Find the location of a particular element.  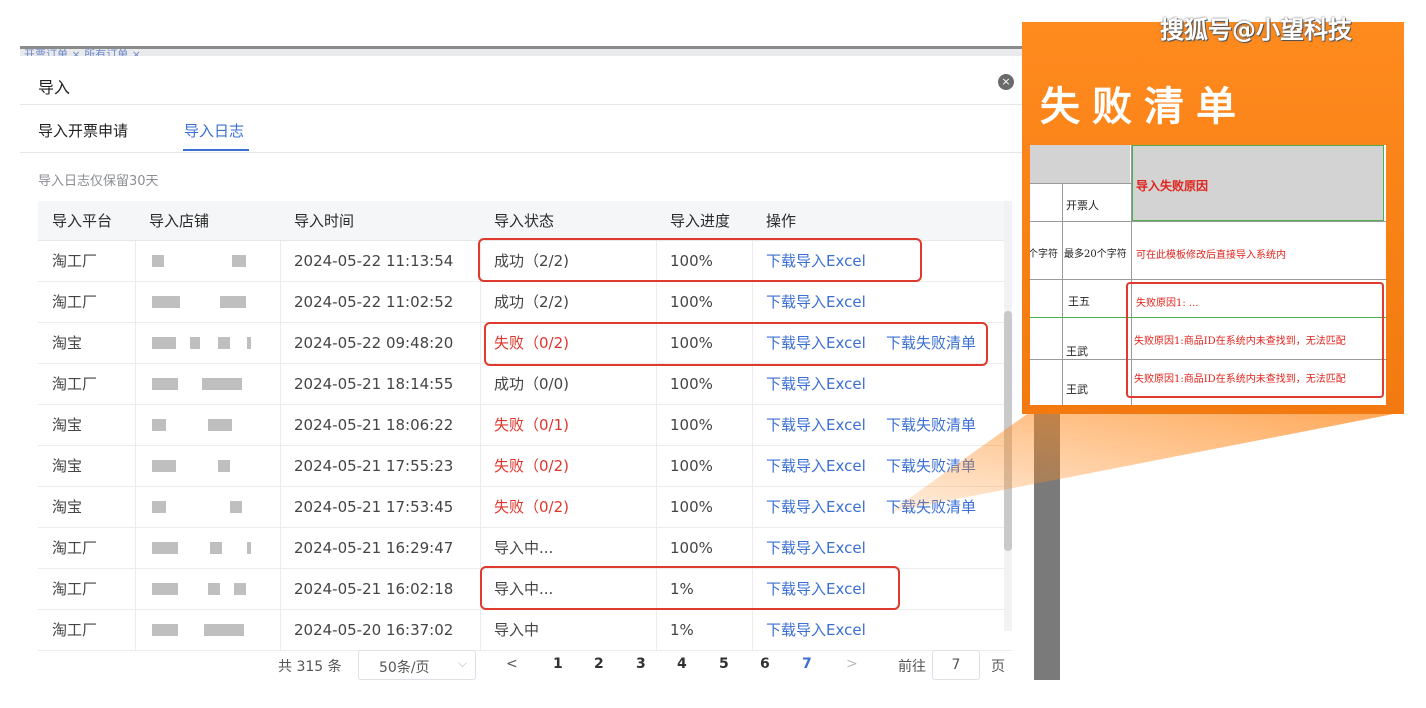

status-cell: 失败（0/2) is located at coordinates (531, 507).